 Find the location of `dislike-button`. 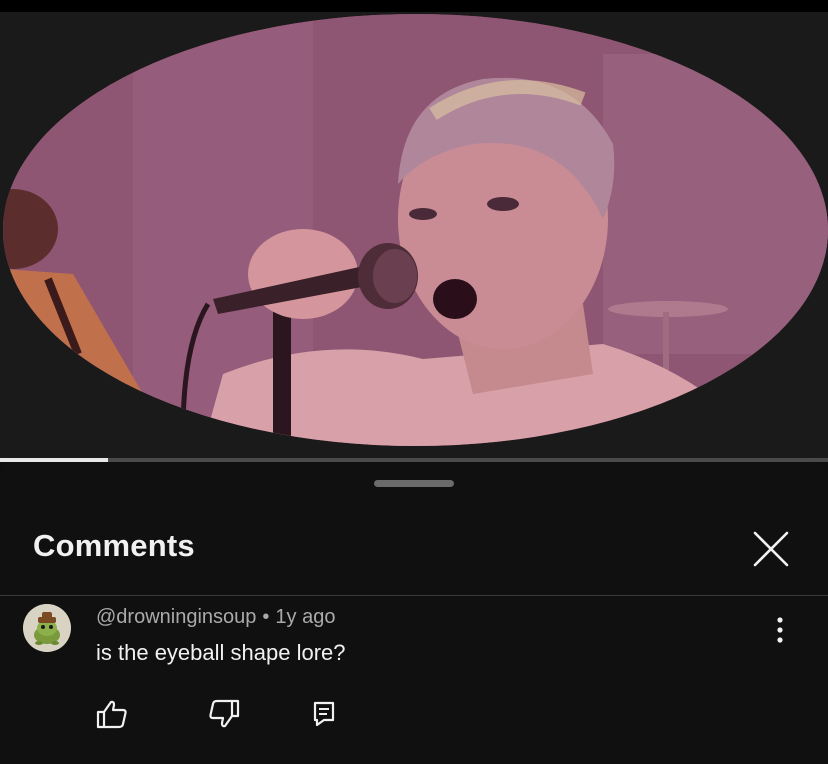

dislike-button is located at coordinates (224, 714).